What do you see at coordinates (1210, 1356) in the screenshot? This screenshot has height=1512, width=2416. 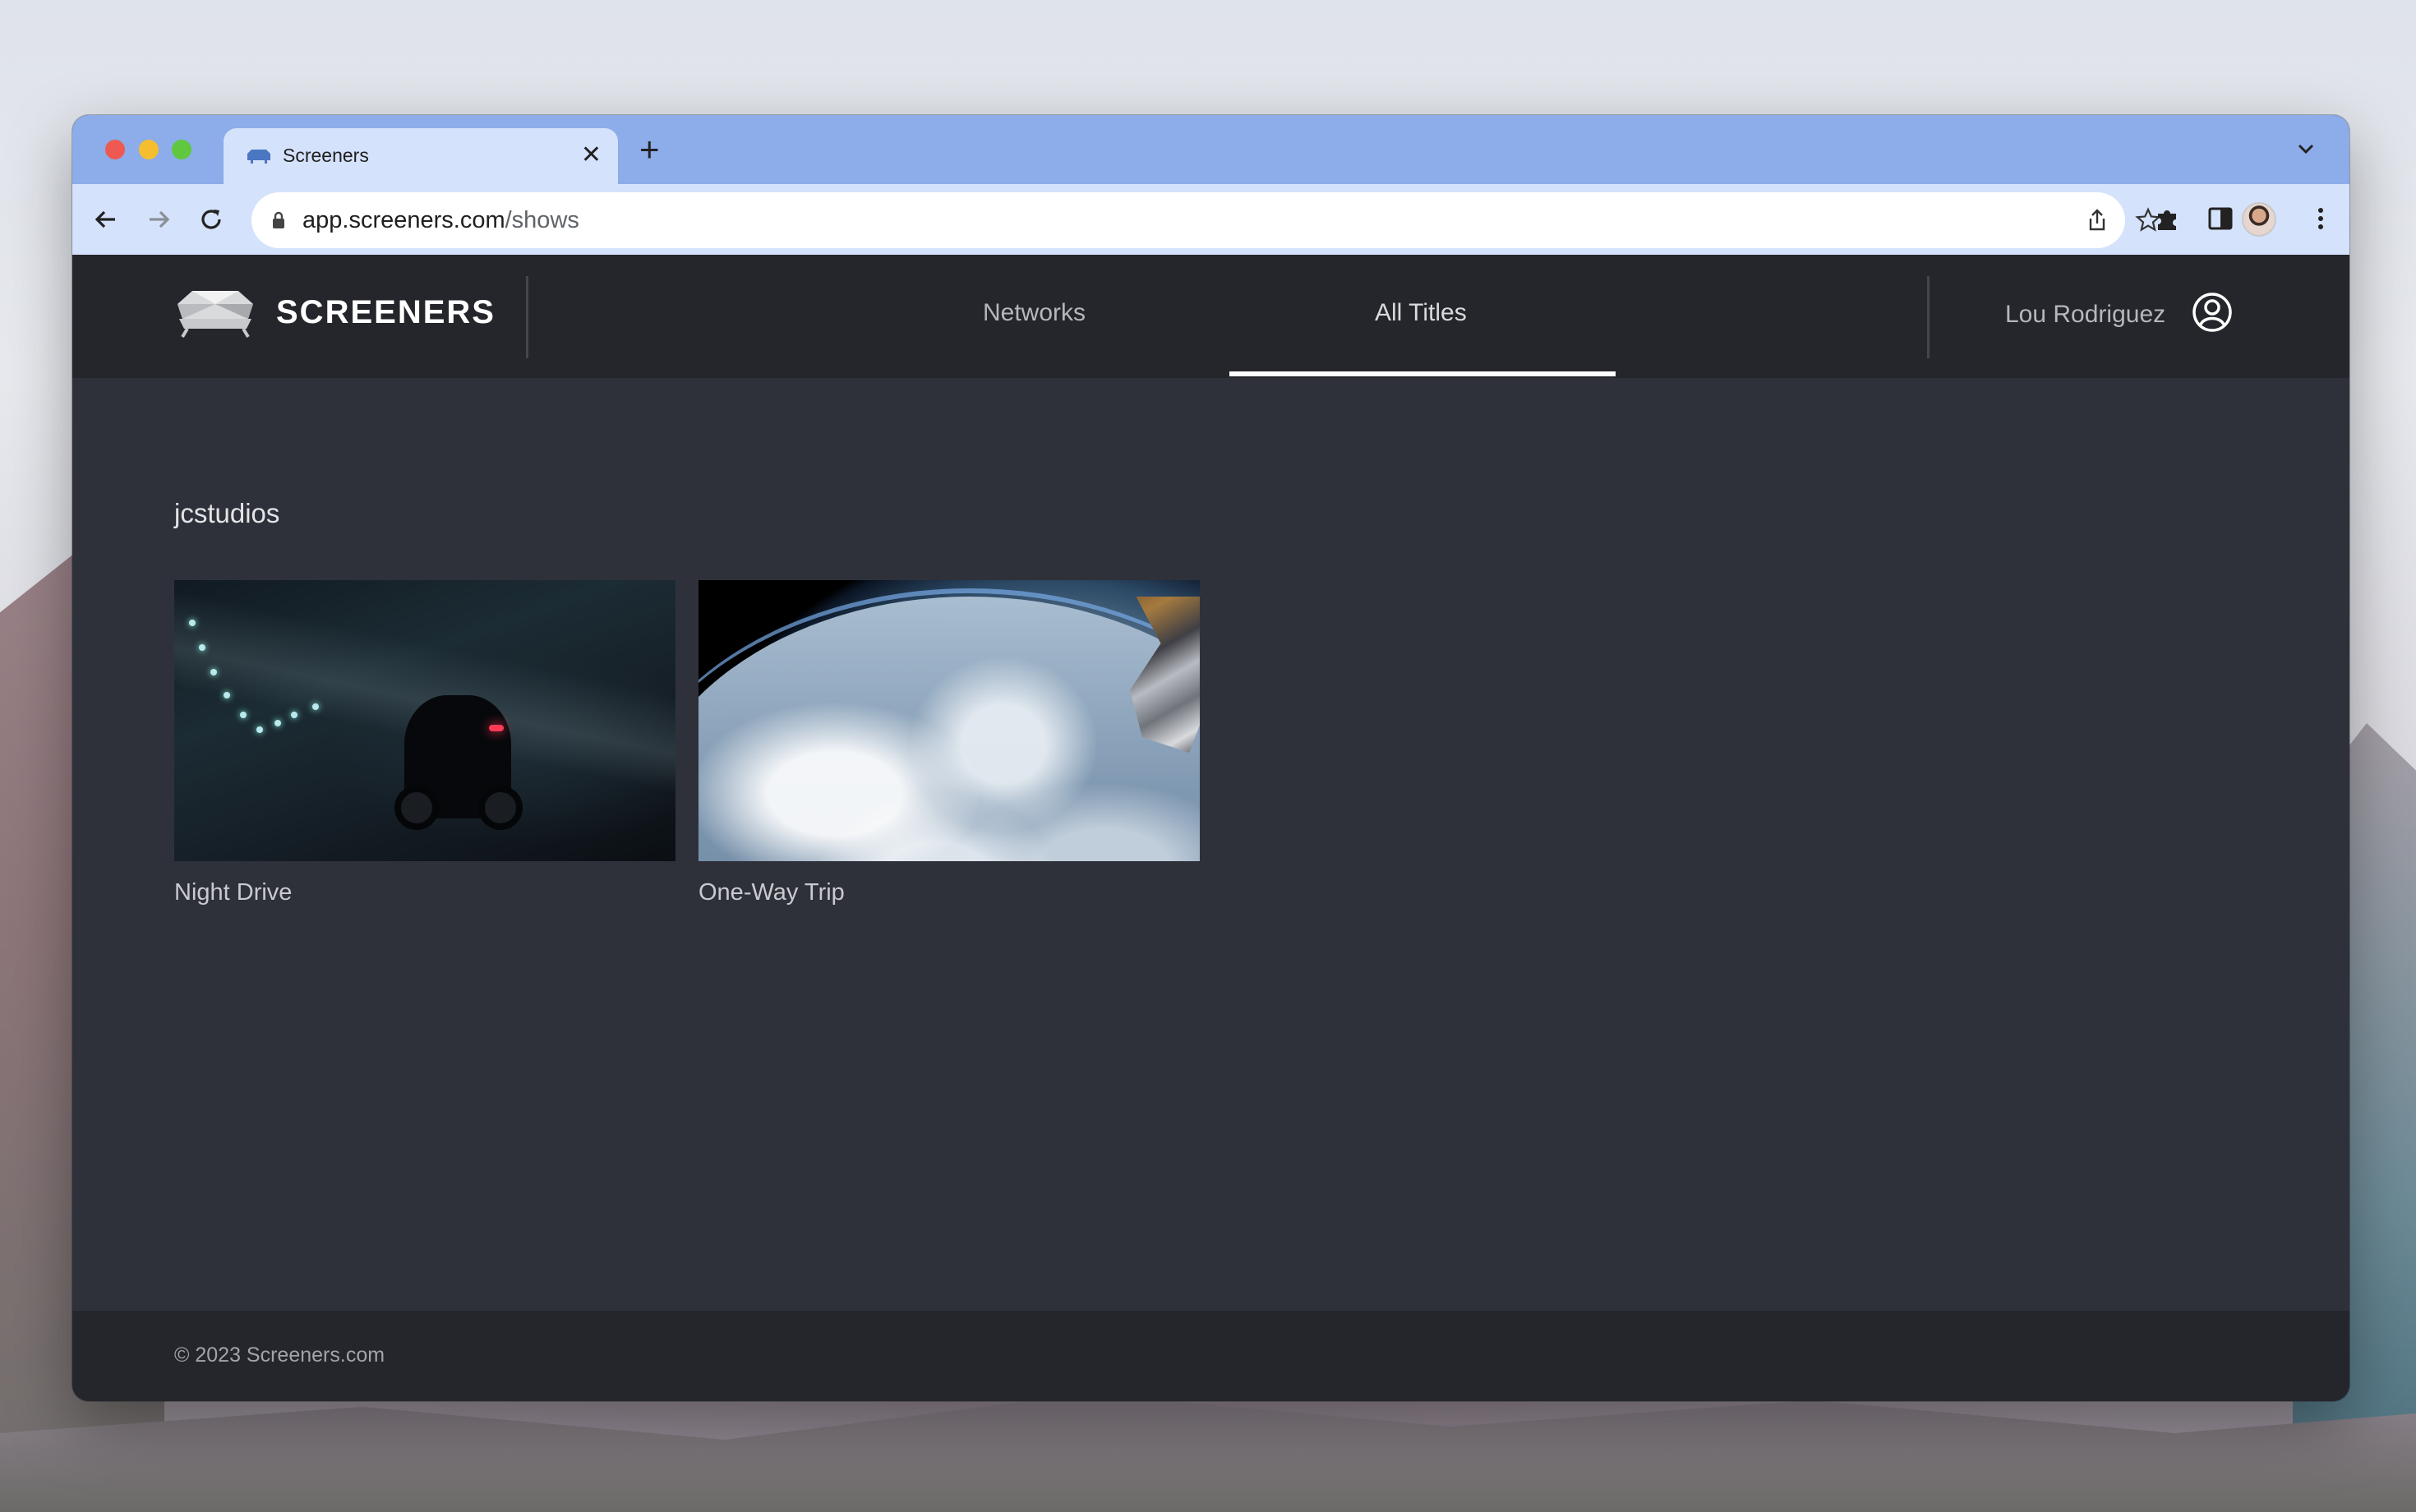 I see `footer: © 2023 Screeners.com` at bounding box center [1210, 1356].